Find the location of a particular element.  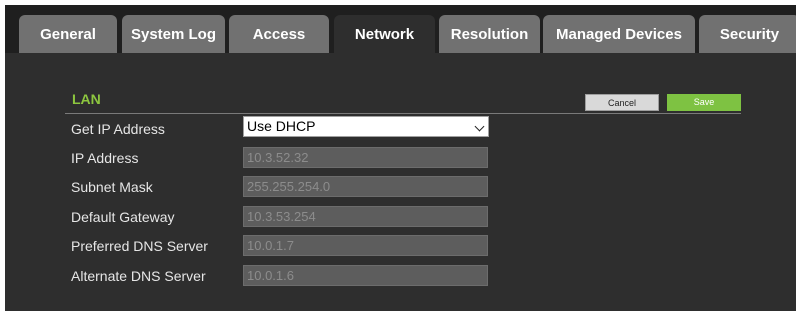

subnet-mask-field: 255.255.254.0 is located at coordinates (365, 186).